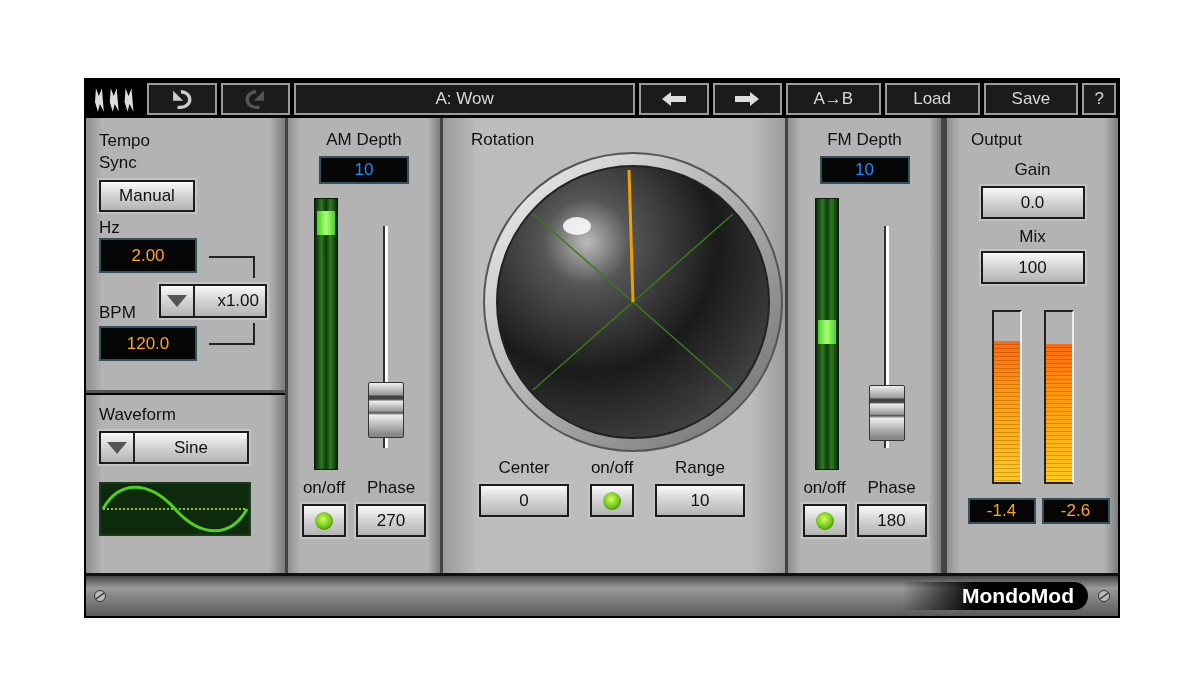 This screenshot has width=1200, height=684. What do you see at coordinates (138, 415) in the screenshot?
I see `waveform-label: Waveform` at bounding box center [138, 415].